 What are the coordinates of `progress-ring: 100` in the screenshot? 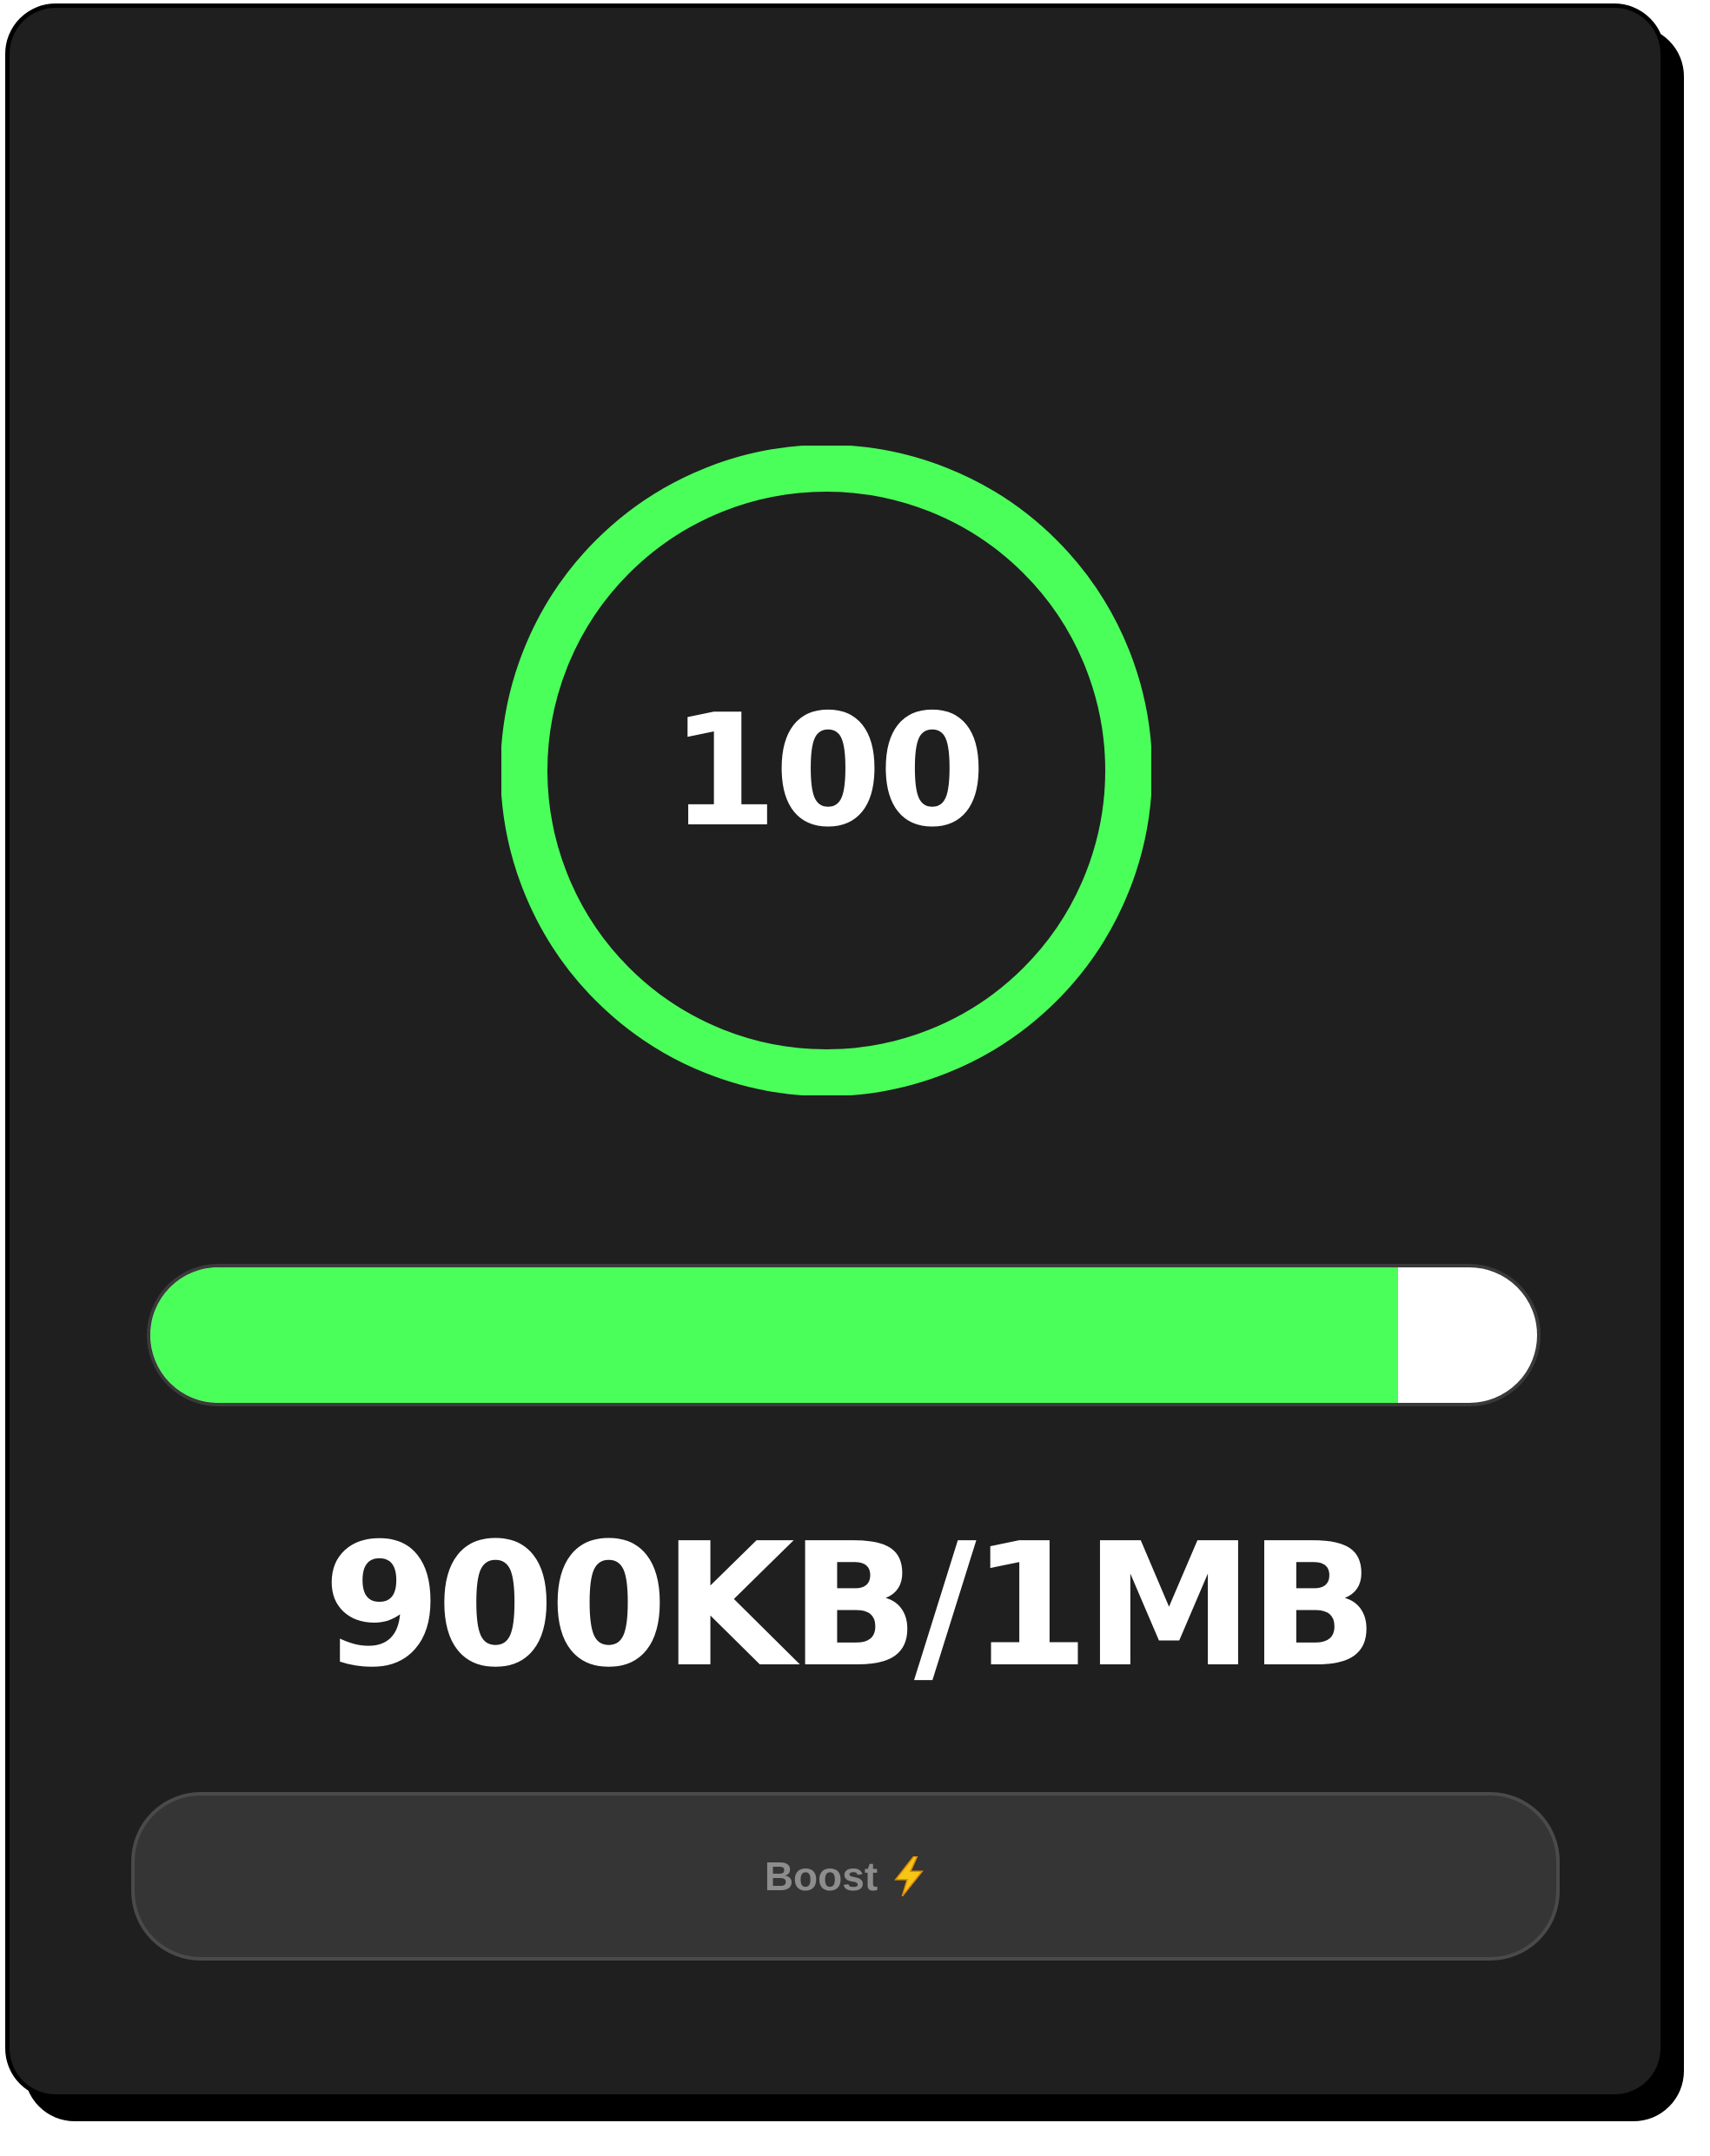 It's located at (826, 770).